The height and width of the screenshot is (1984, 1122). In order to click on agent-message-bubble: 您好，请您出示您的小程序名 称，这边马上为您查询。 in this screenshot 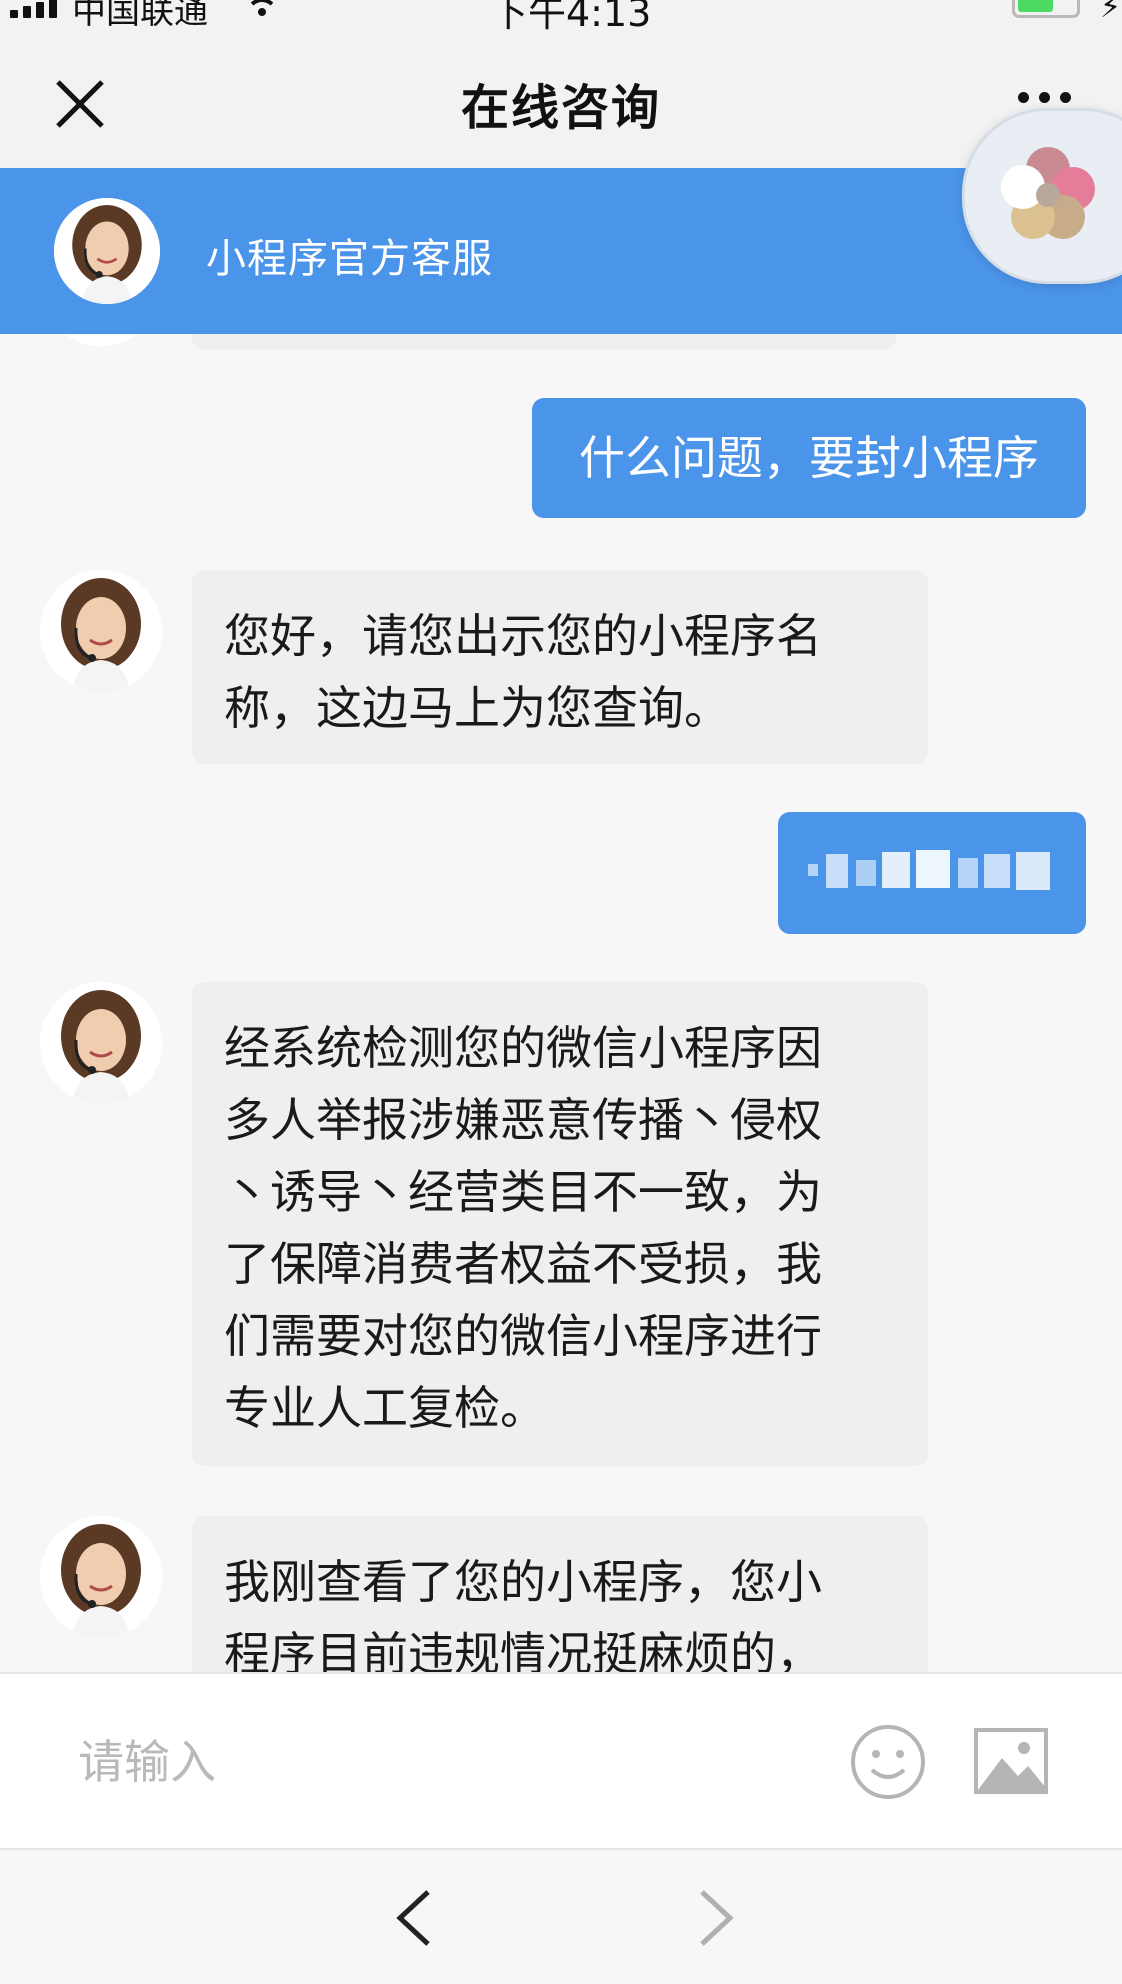, I will do `click(560, 667)`.